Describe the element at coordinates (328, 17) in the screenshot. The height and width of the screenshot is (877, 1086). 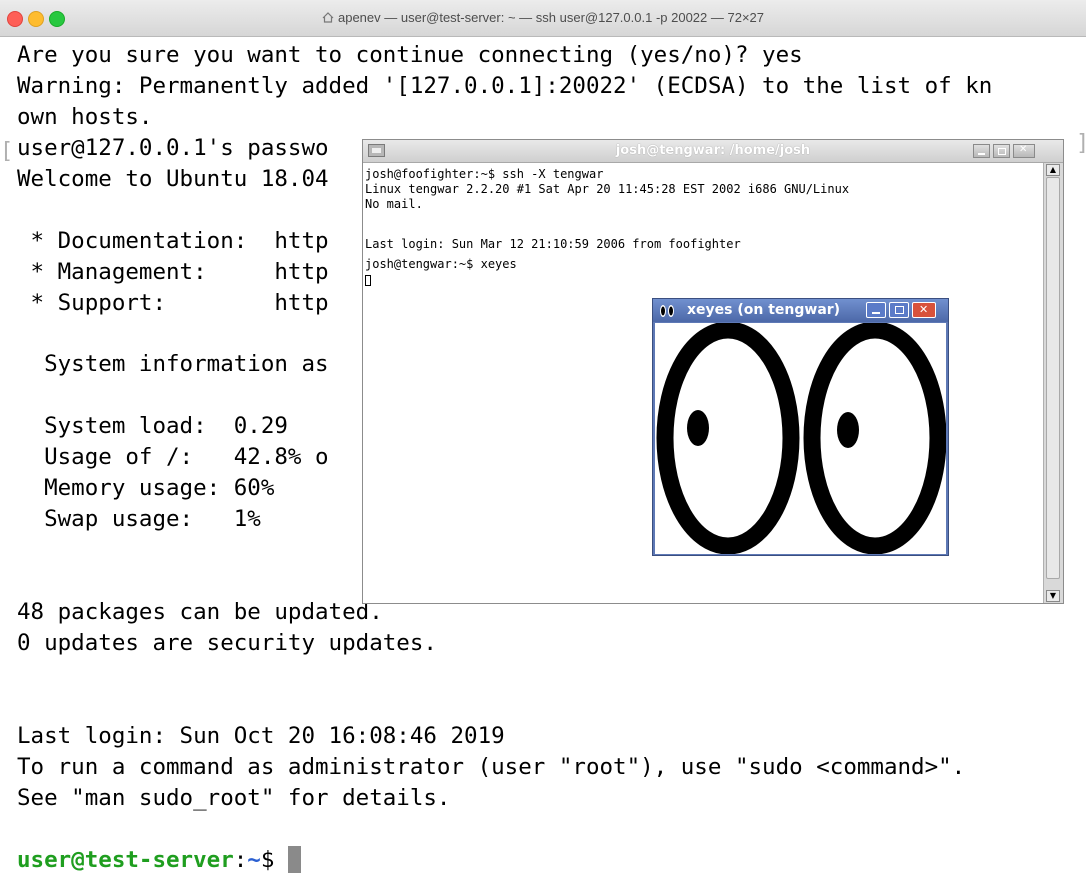
I see `home-icon` at that location.